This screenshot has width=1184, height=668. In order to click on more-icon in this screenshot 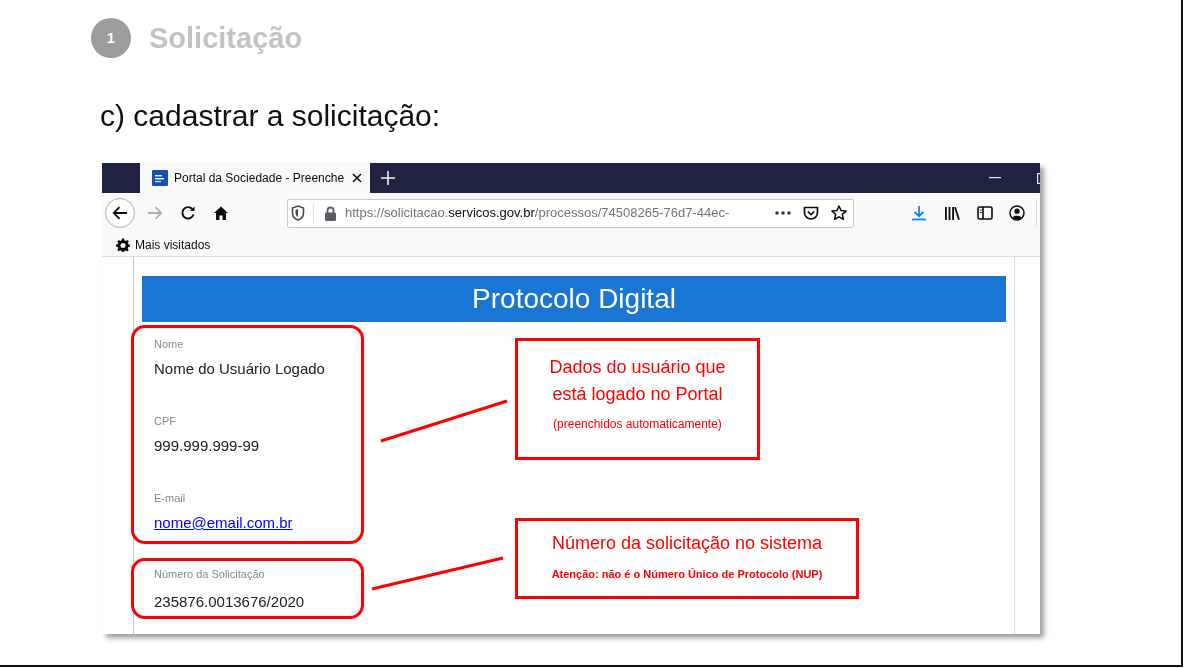, I will do `click(783, 213)`.